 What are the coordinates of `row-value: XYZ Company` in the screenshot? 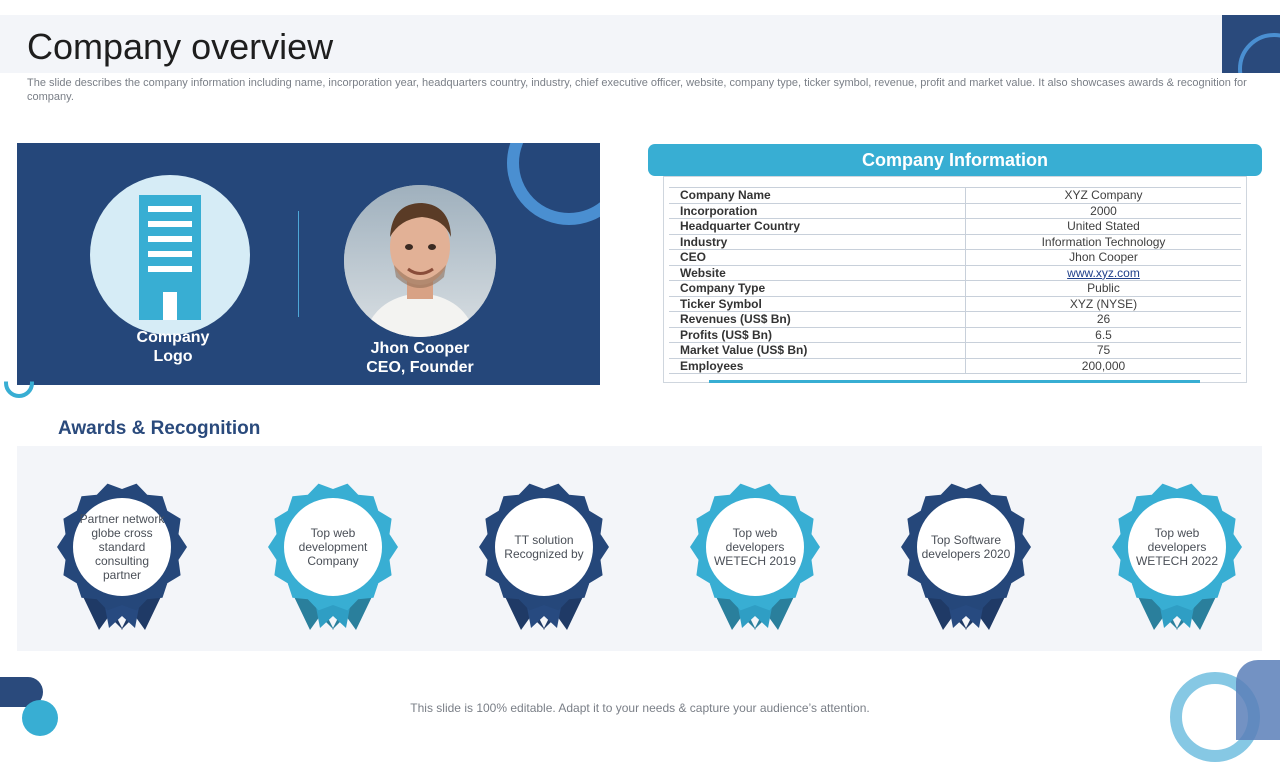 It's located at (1103, 195).